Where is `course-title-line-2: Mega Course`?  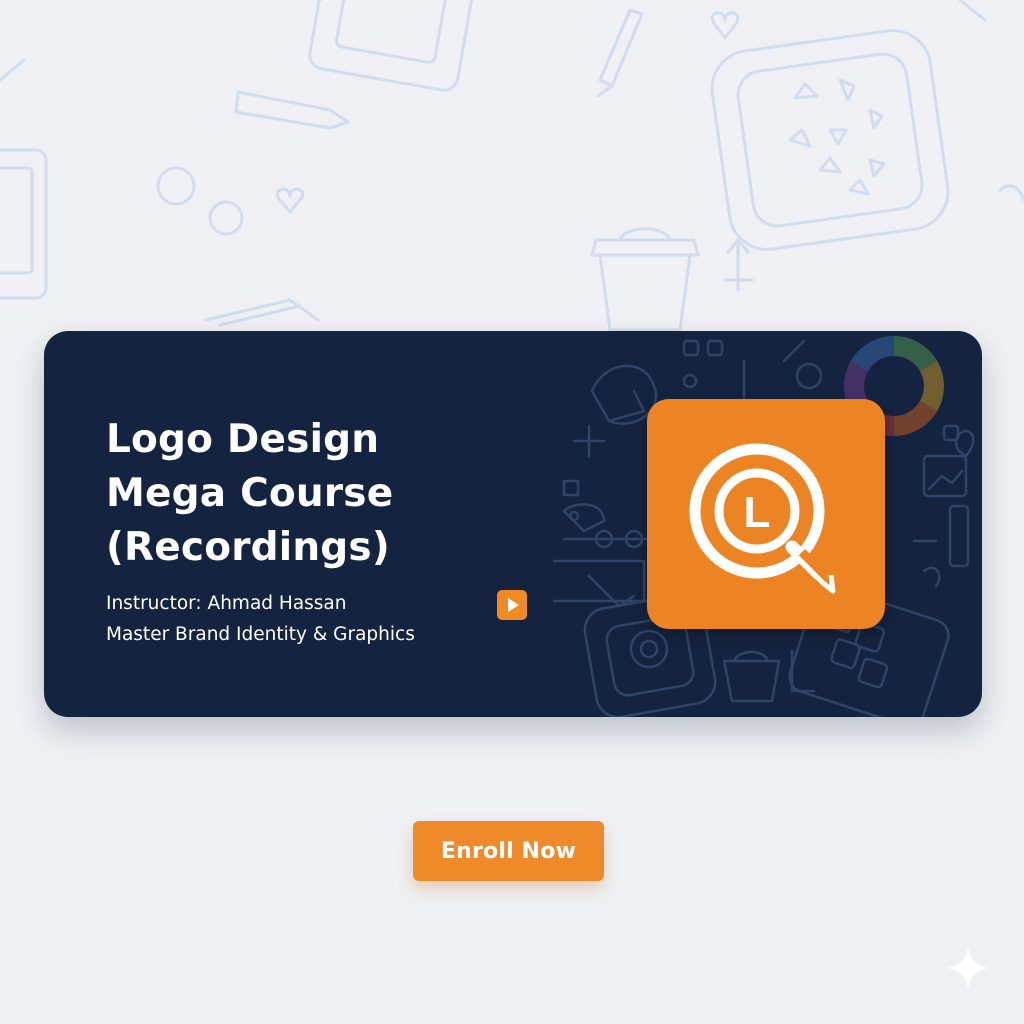 course-title-line-2: Mega Course is located at coordinates (250, 493).